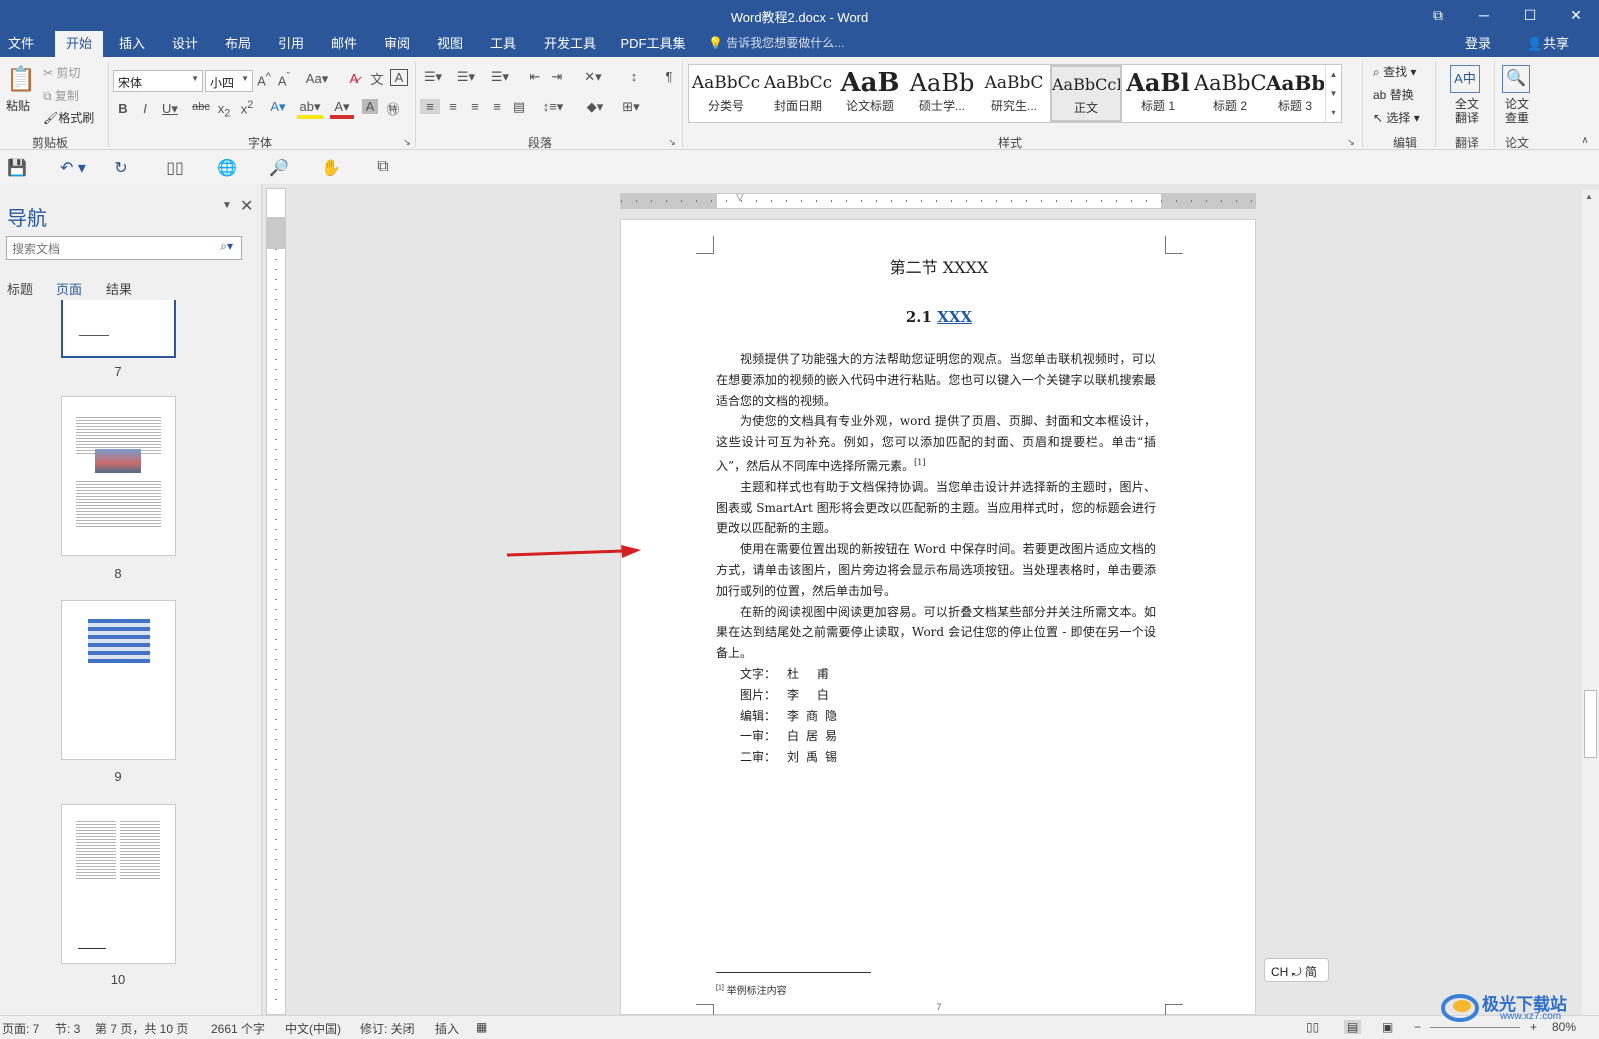  I want to click on vertical-scrollbar: ▲, so click(1590, 602).